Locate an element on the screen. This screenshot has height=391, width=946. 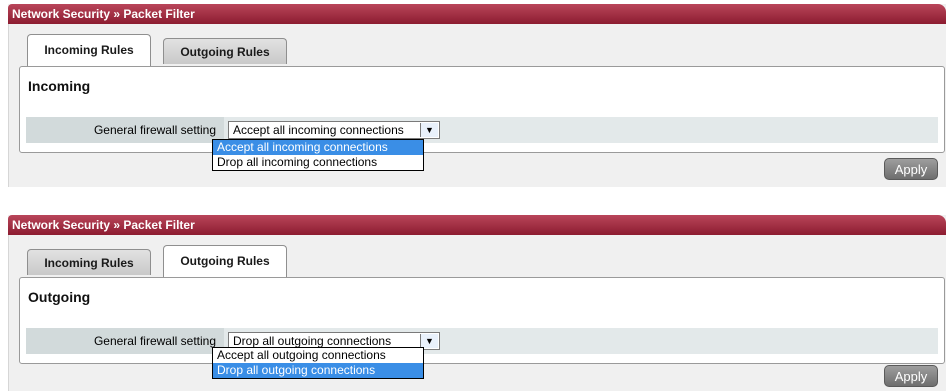
option-accept-all-incoming: Accept all incoming connections is located at coordinates (318, 147).